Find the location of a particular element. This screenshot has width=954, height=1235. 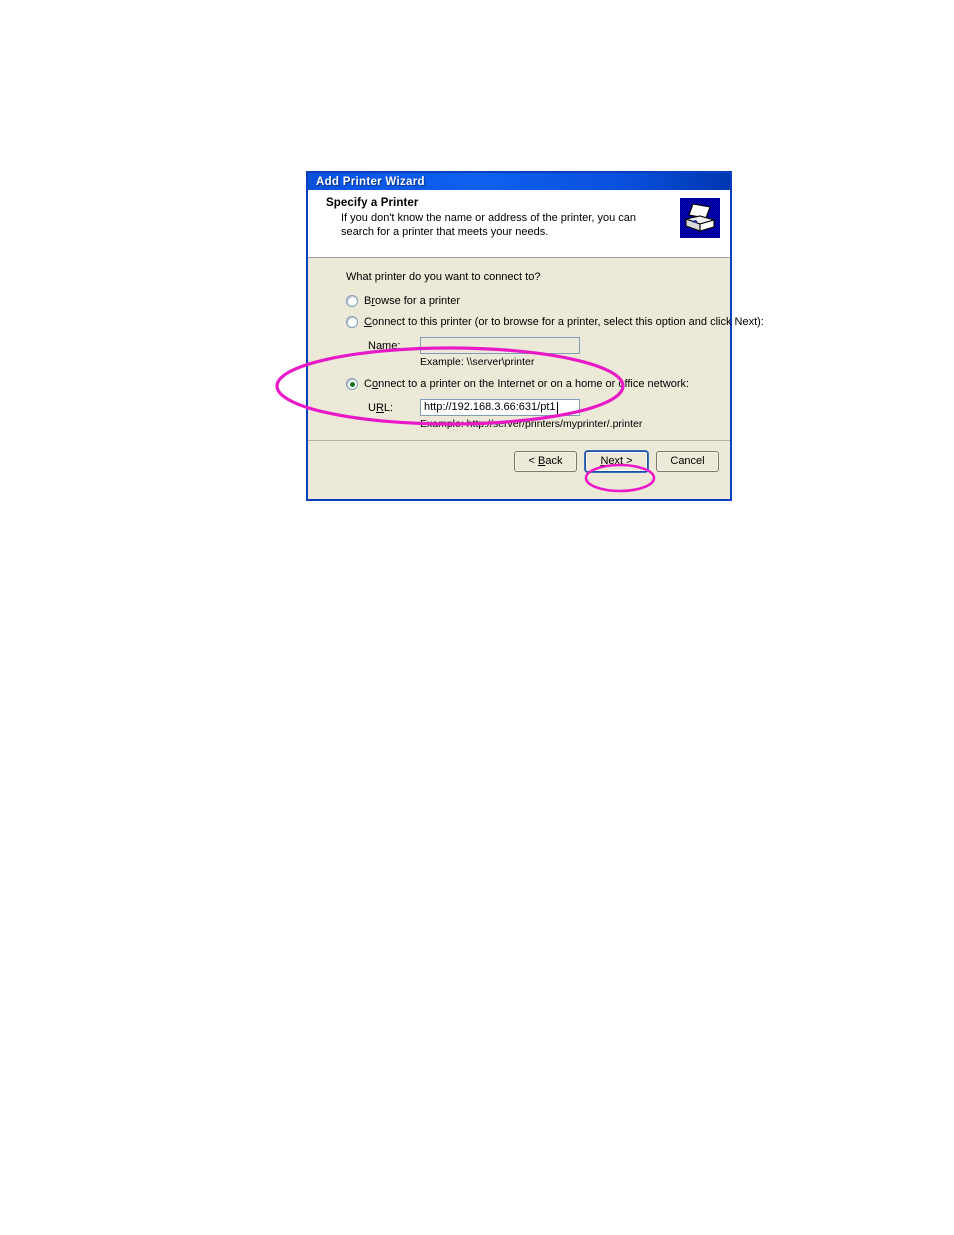

next-button: Next > is located at coordinates (616, 461).